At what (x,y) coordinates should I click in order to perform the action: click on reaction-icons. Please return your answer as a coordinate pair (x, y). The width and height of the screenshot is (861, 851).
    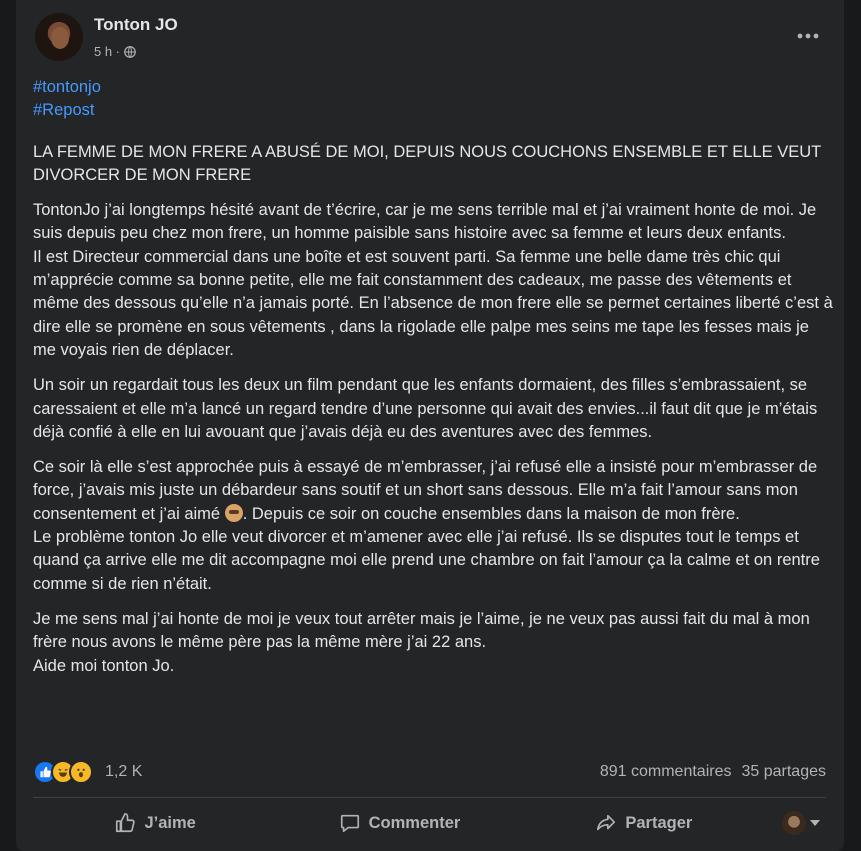
    Looking at the image, I should click on (63, 772).